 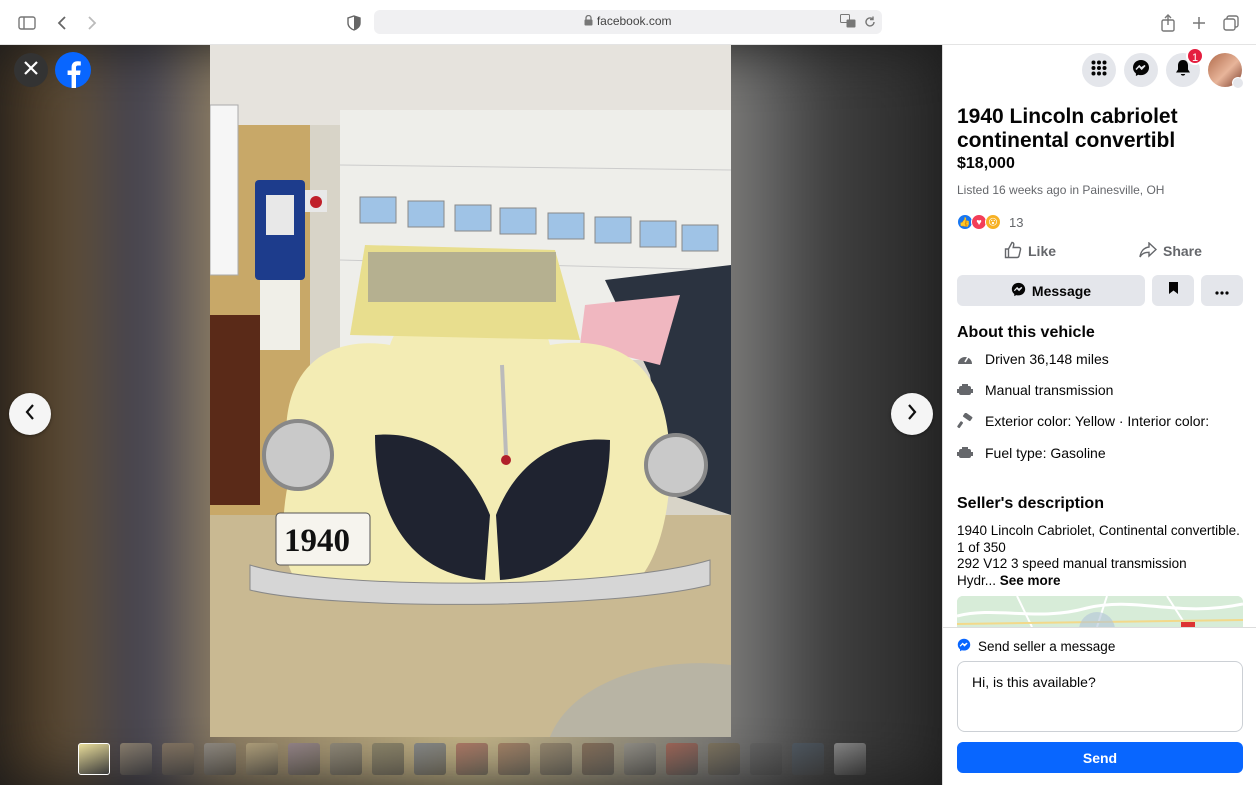 I want to click on see-more-link: See more, so click(x=1030, y=580).